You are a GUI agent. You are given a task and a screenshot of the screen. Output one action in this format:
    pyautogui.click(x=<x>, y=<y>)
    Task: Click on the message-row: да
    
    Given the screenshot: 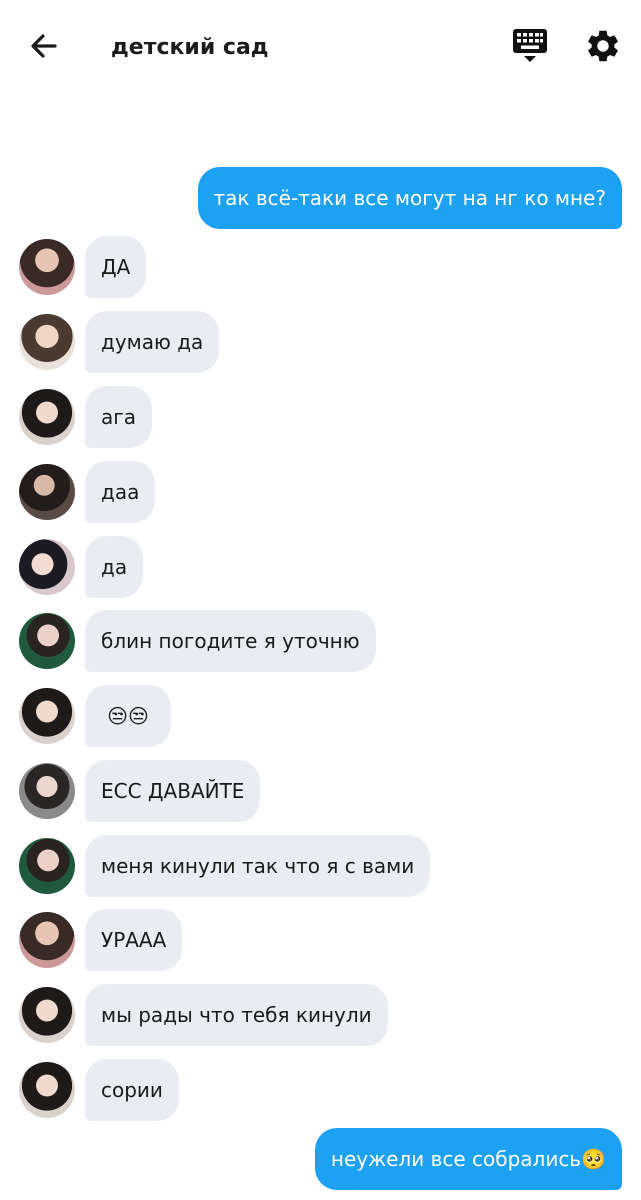 What is the action you would take?
    pyautogui.click(x=320, y=567)
    